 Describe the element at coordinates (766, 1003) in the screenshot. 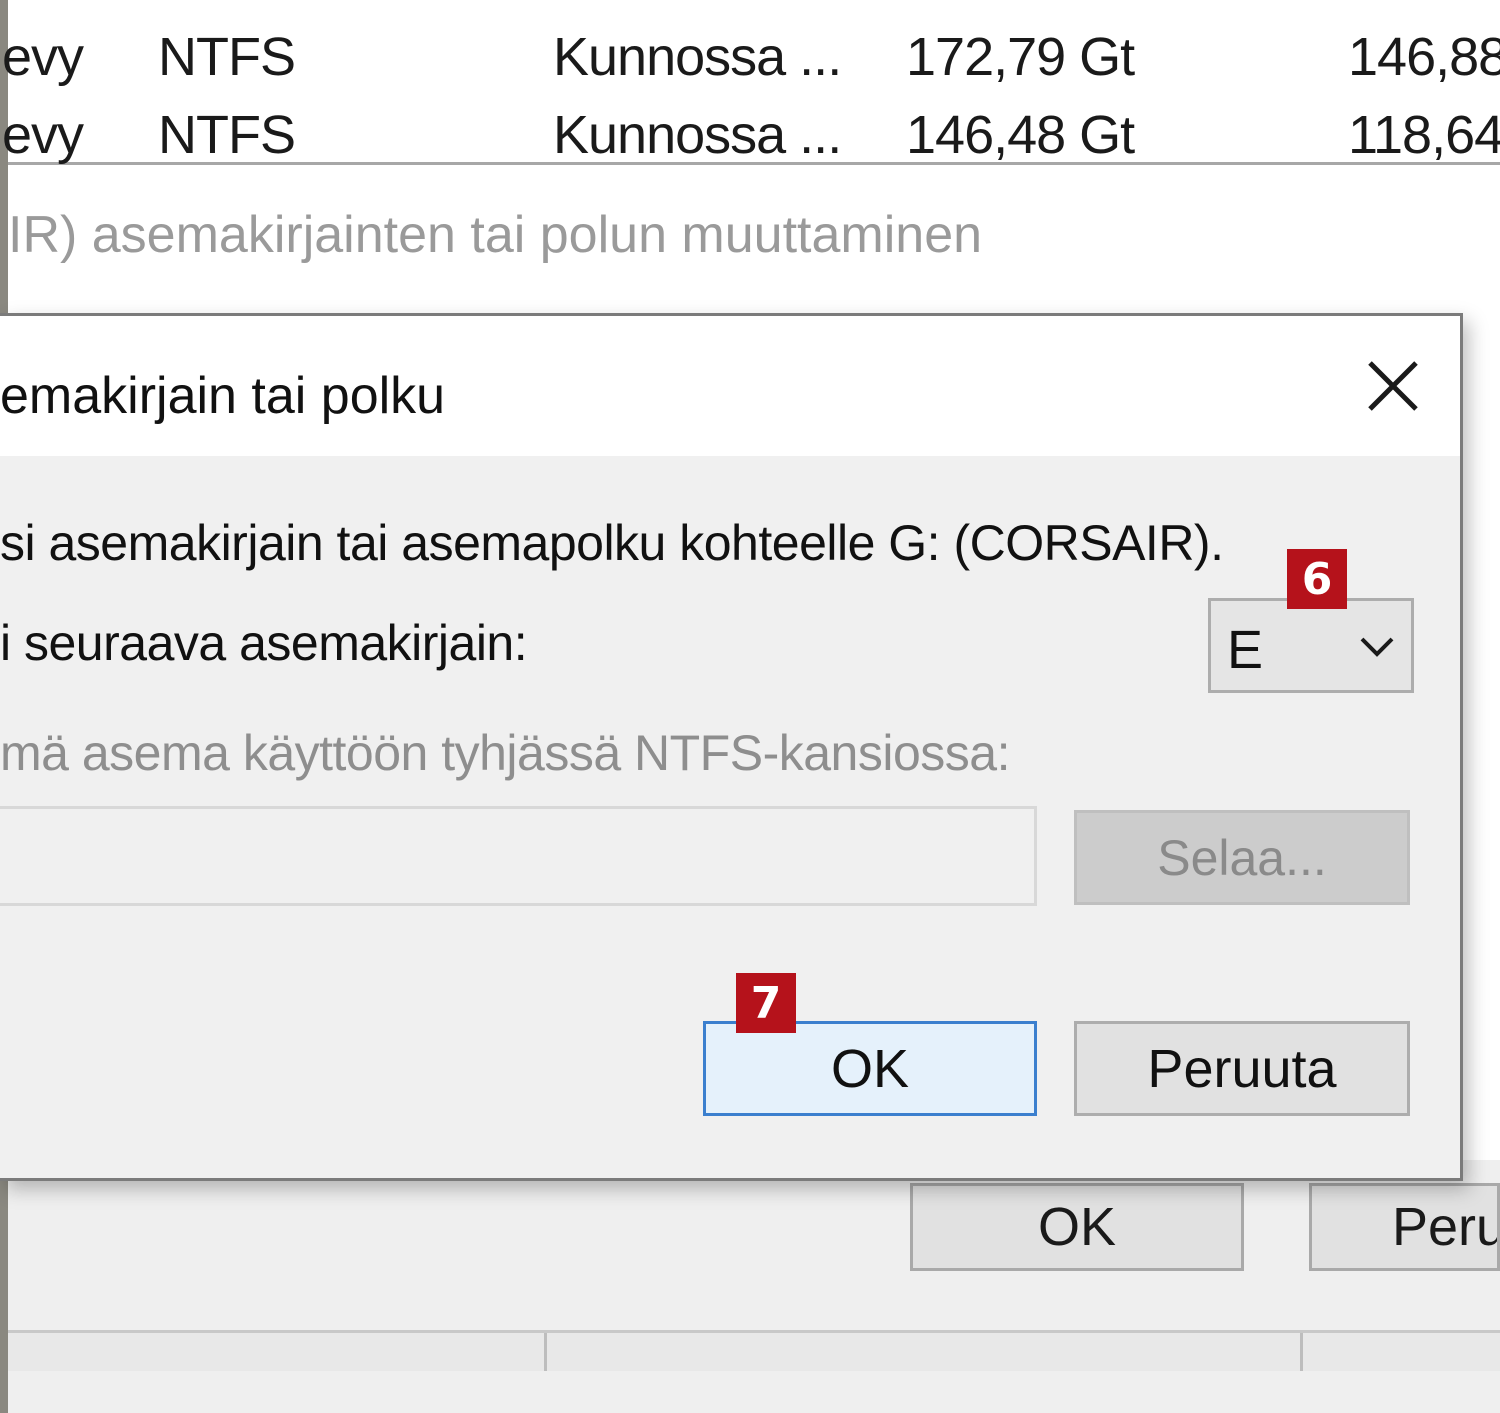

I see `step-7-badge: 7` at that location.